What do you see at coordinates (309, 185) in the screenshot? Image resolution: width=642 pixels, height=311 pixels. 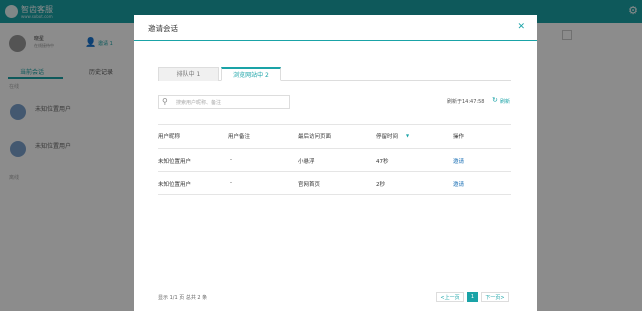 I see `cell-last-page: 官网首页` at bounding box center [309, 185].